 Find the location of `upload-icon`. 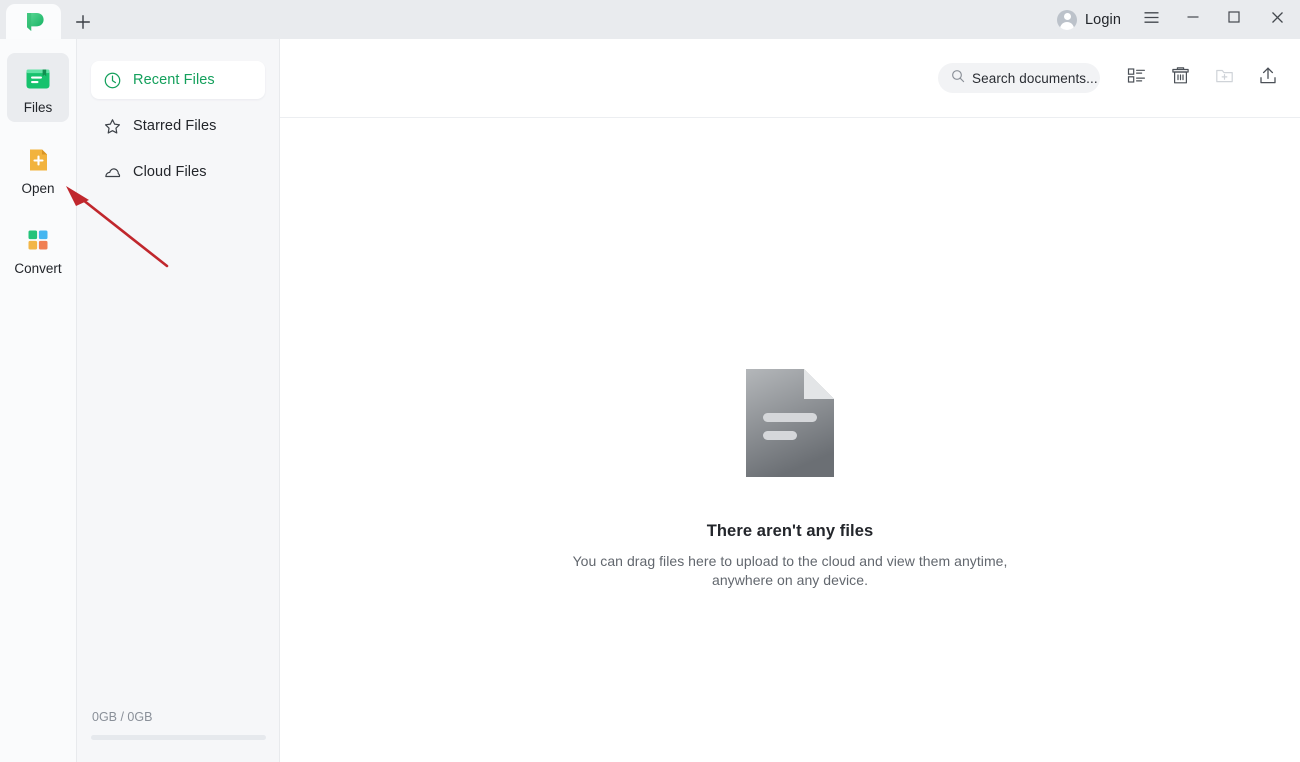

upload-icon is located at coordinates (1268, 78).